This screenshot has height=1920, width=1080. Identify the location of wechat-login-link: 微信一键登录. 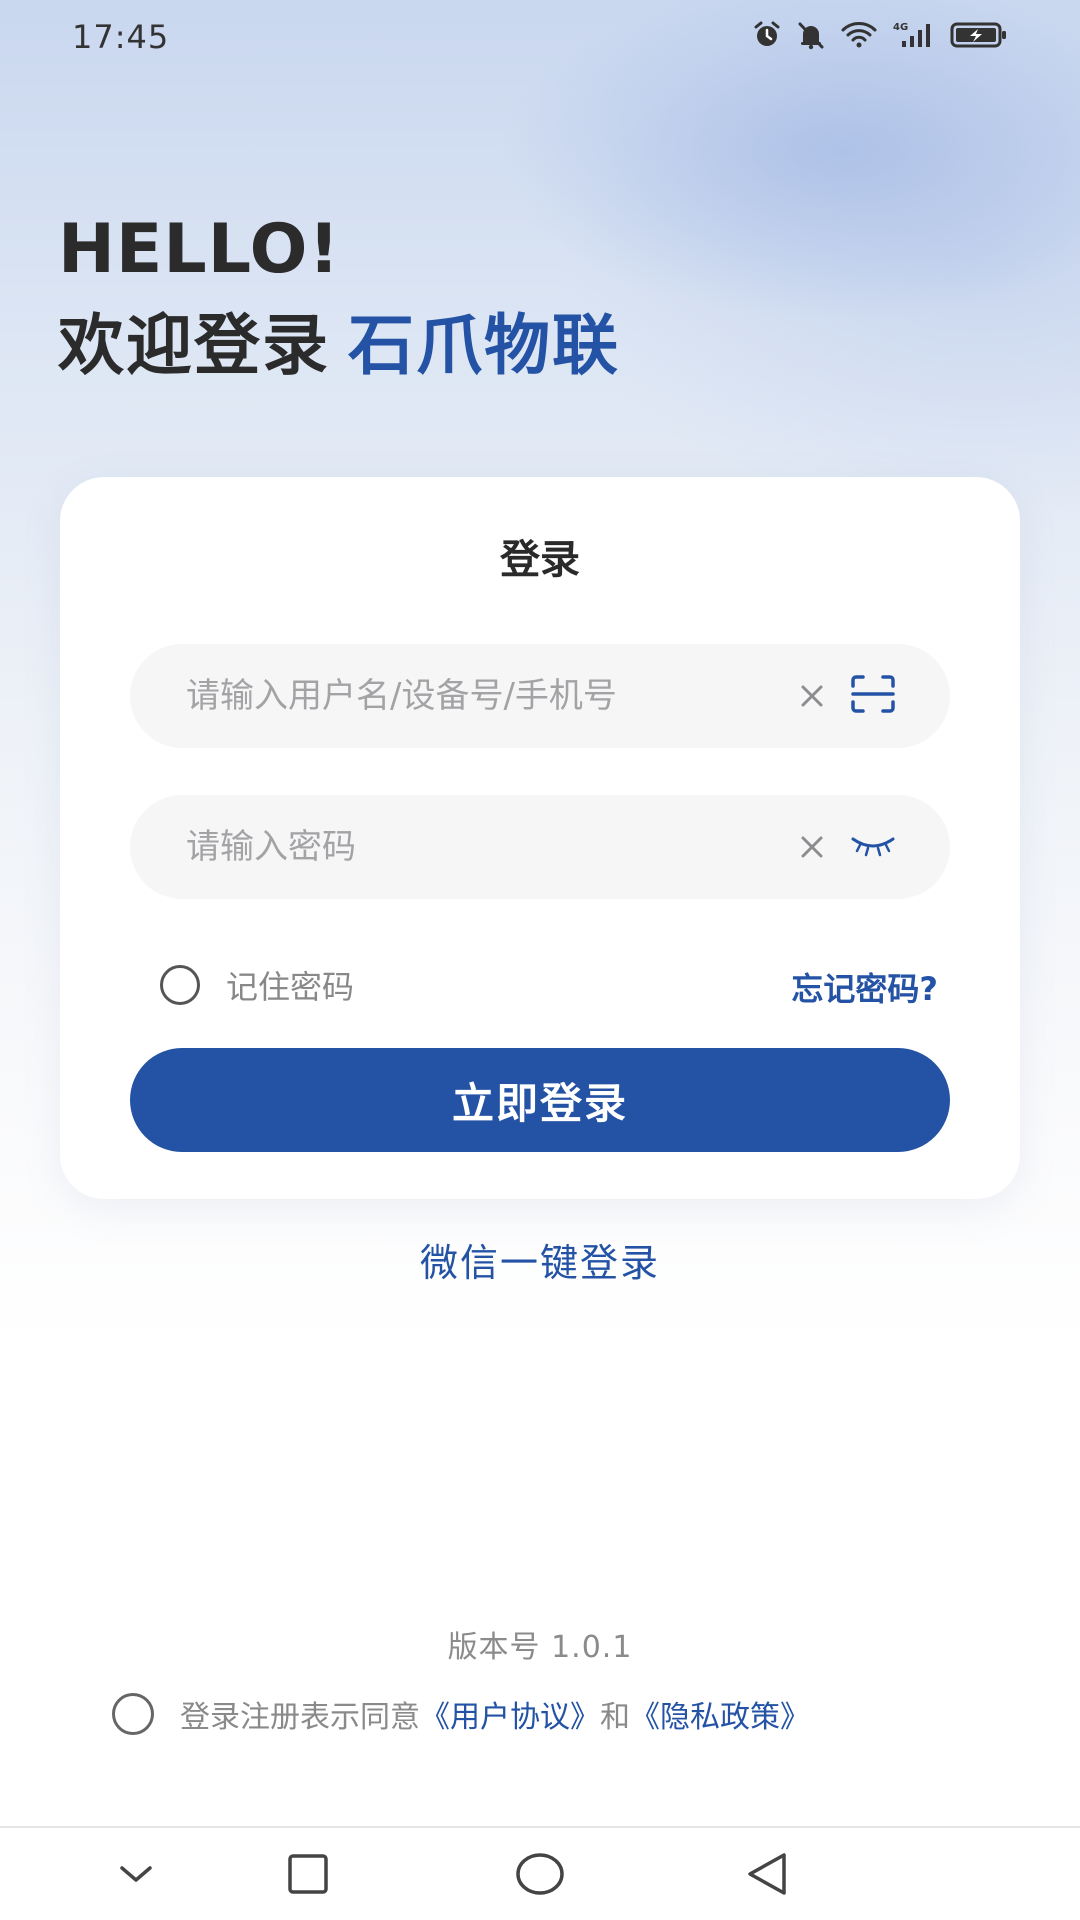
(540, 1259).